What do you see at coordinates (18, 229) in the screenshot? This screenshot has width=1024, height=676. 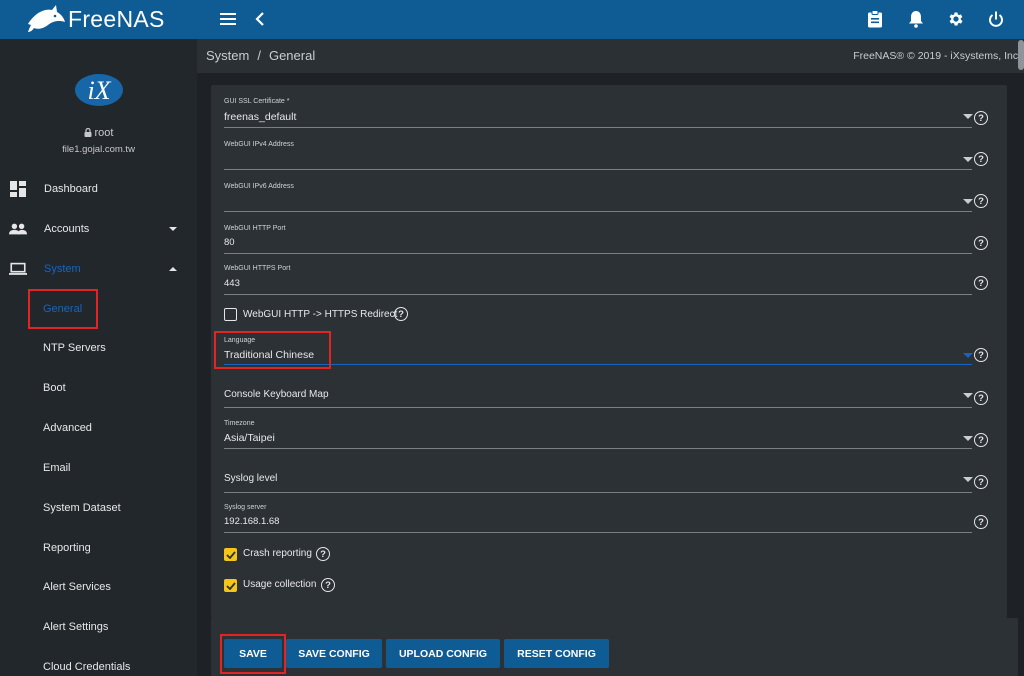 I see `people-icon` at bounding box center [18, 229].